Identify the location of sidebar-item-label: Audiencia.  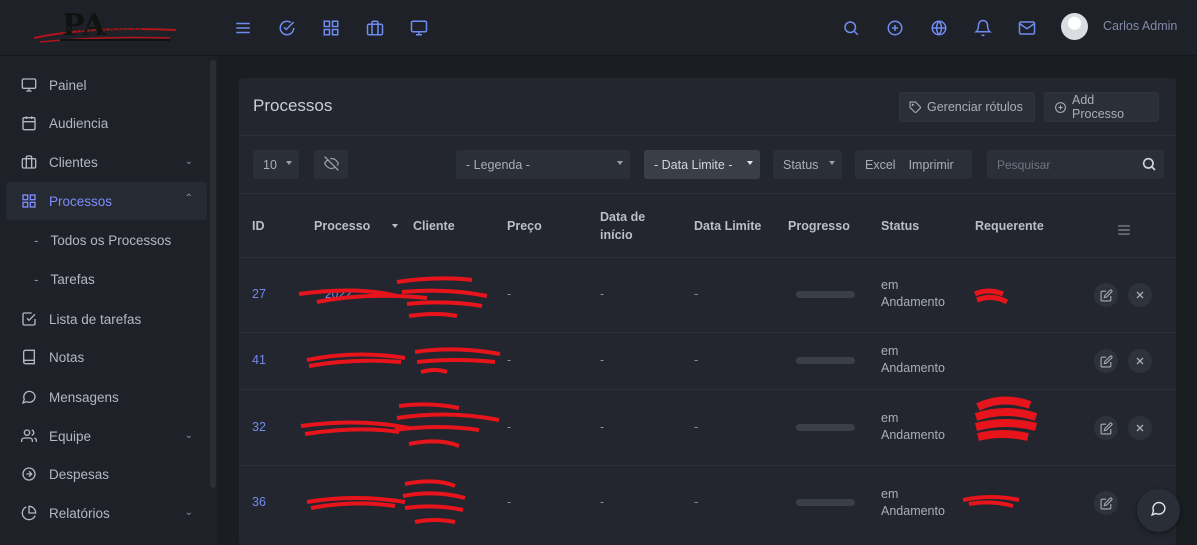
(79, 123).